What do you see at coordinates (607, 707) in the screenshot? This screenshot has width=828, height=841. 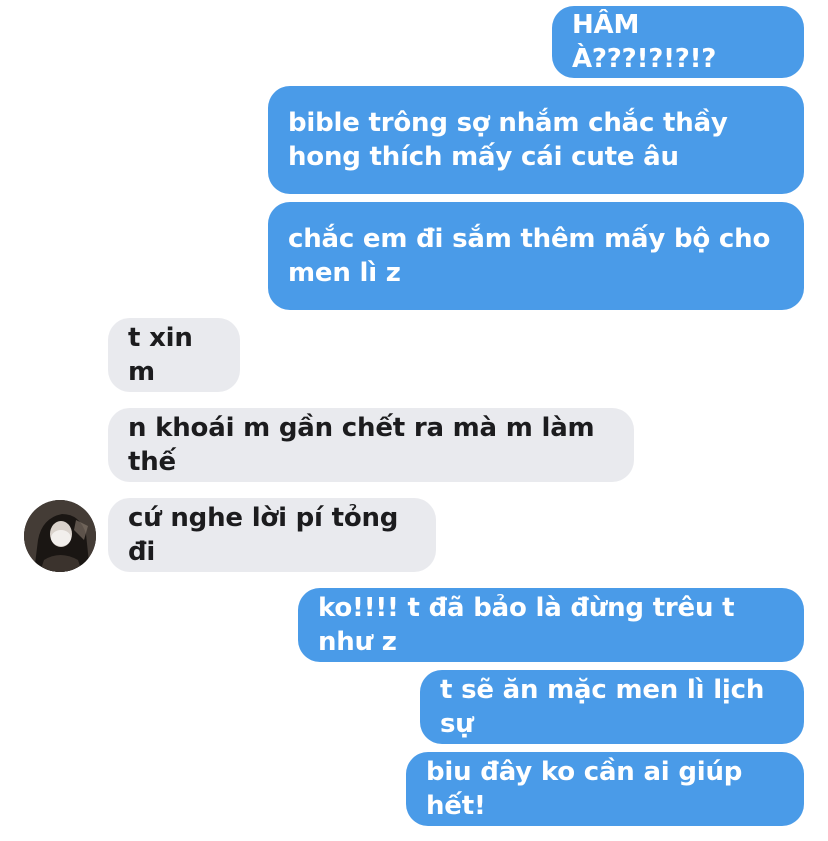 I see `message-text: t sẽ ăn mặc men lì lịch sự` at bounding box center [607, 707].